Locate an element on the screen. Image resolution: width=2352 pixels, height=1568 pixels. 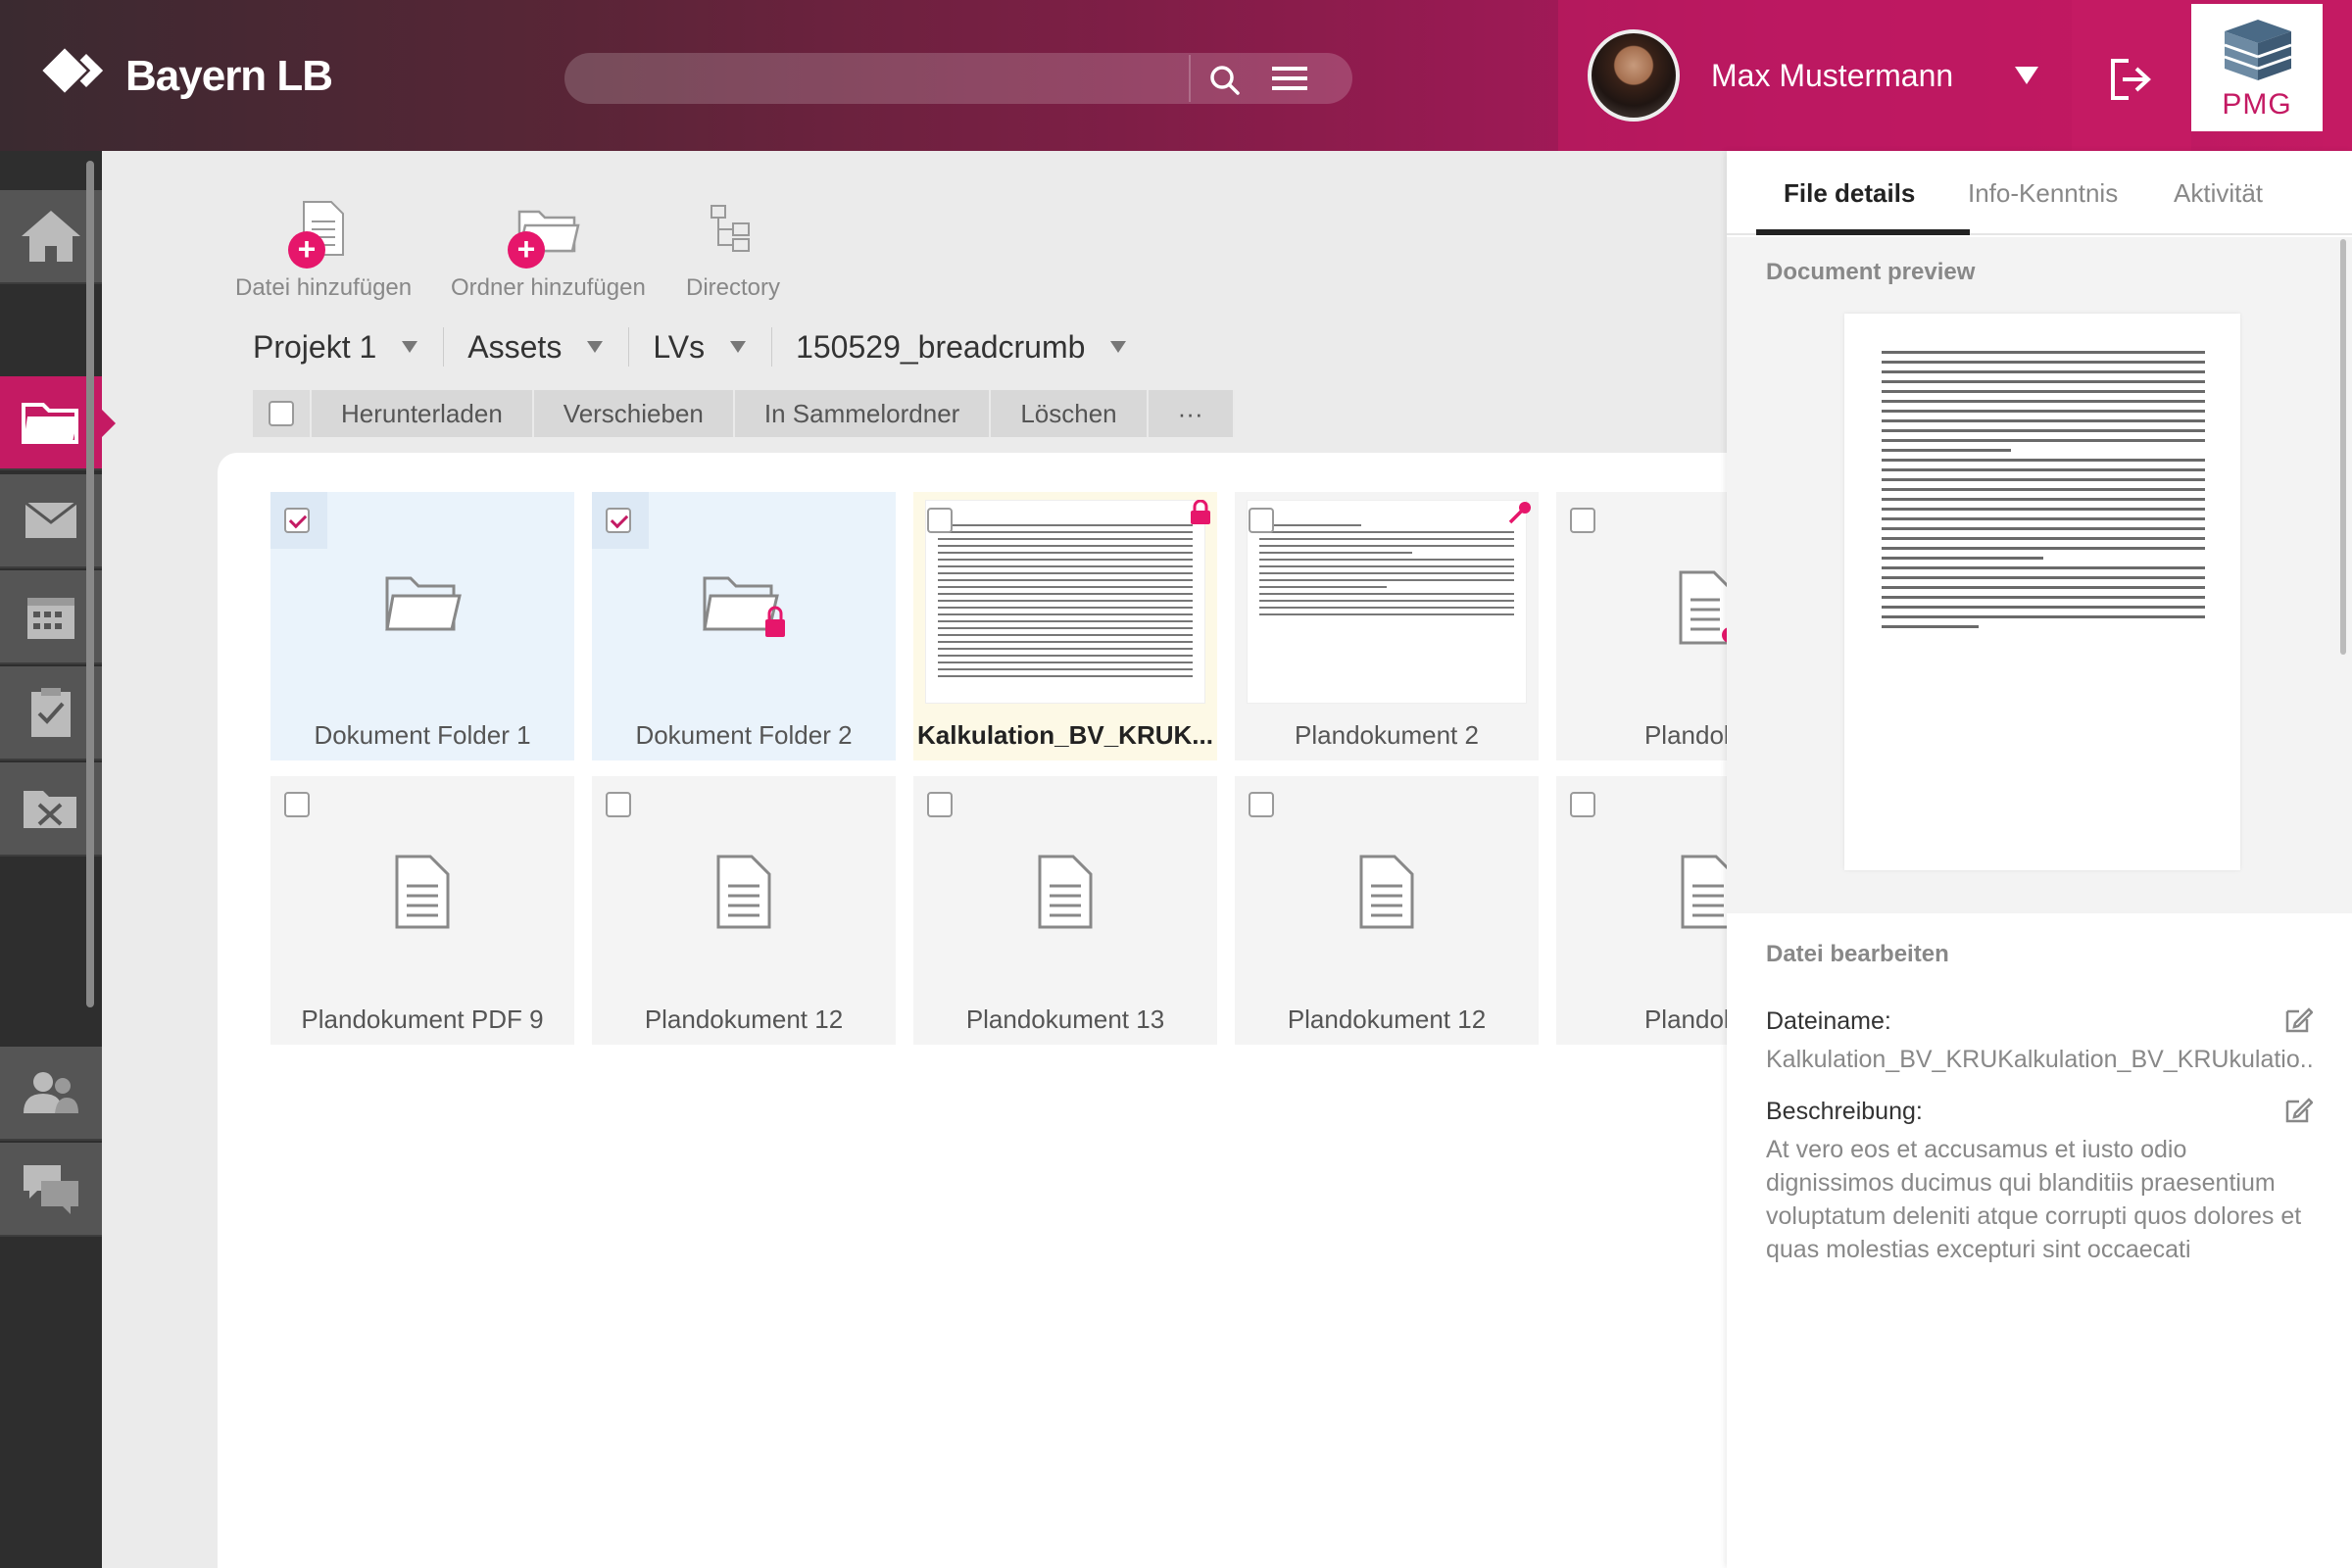
breadcrumb-item: Assets is located at coordinates (535, 348).